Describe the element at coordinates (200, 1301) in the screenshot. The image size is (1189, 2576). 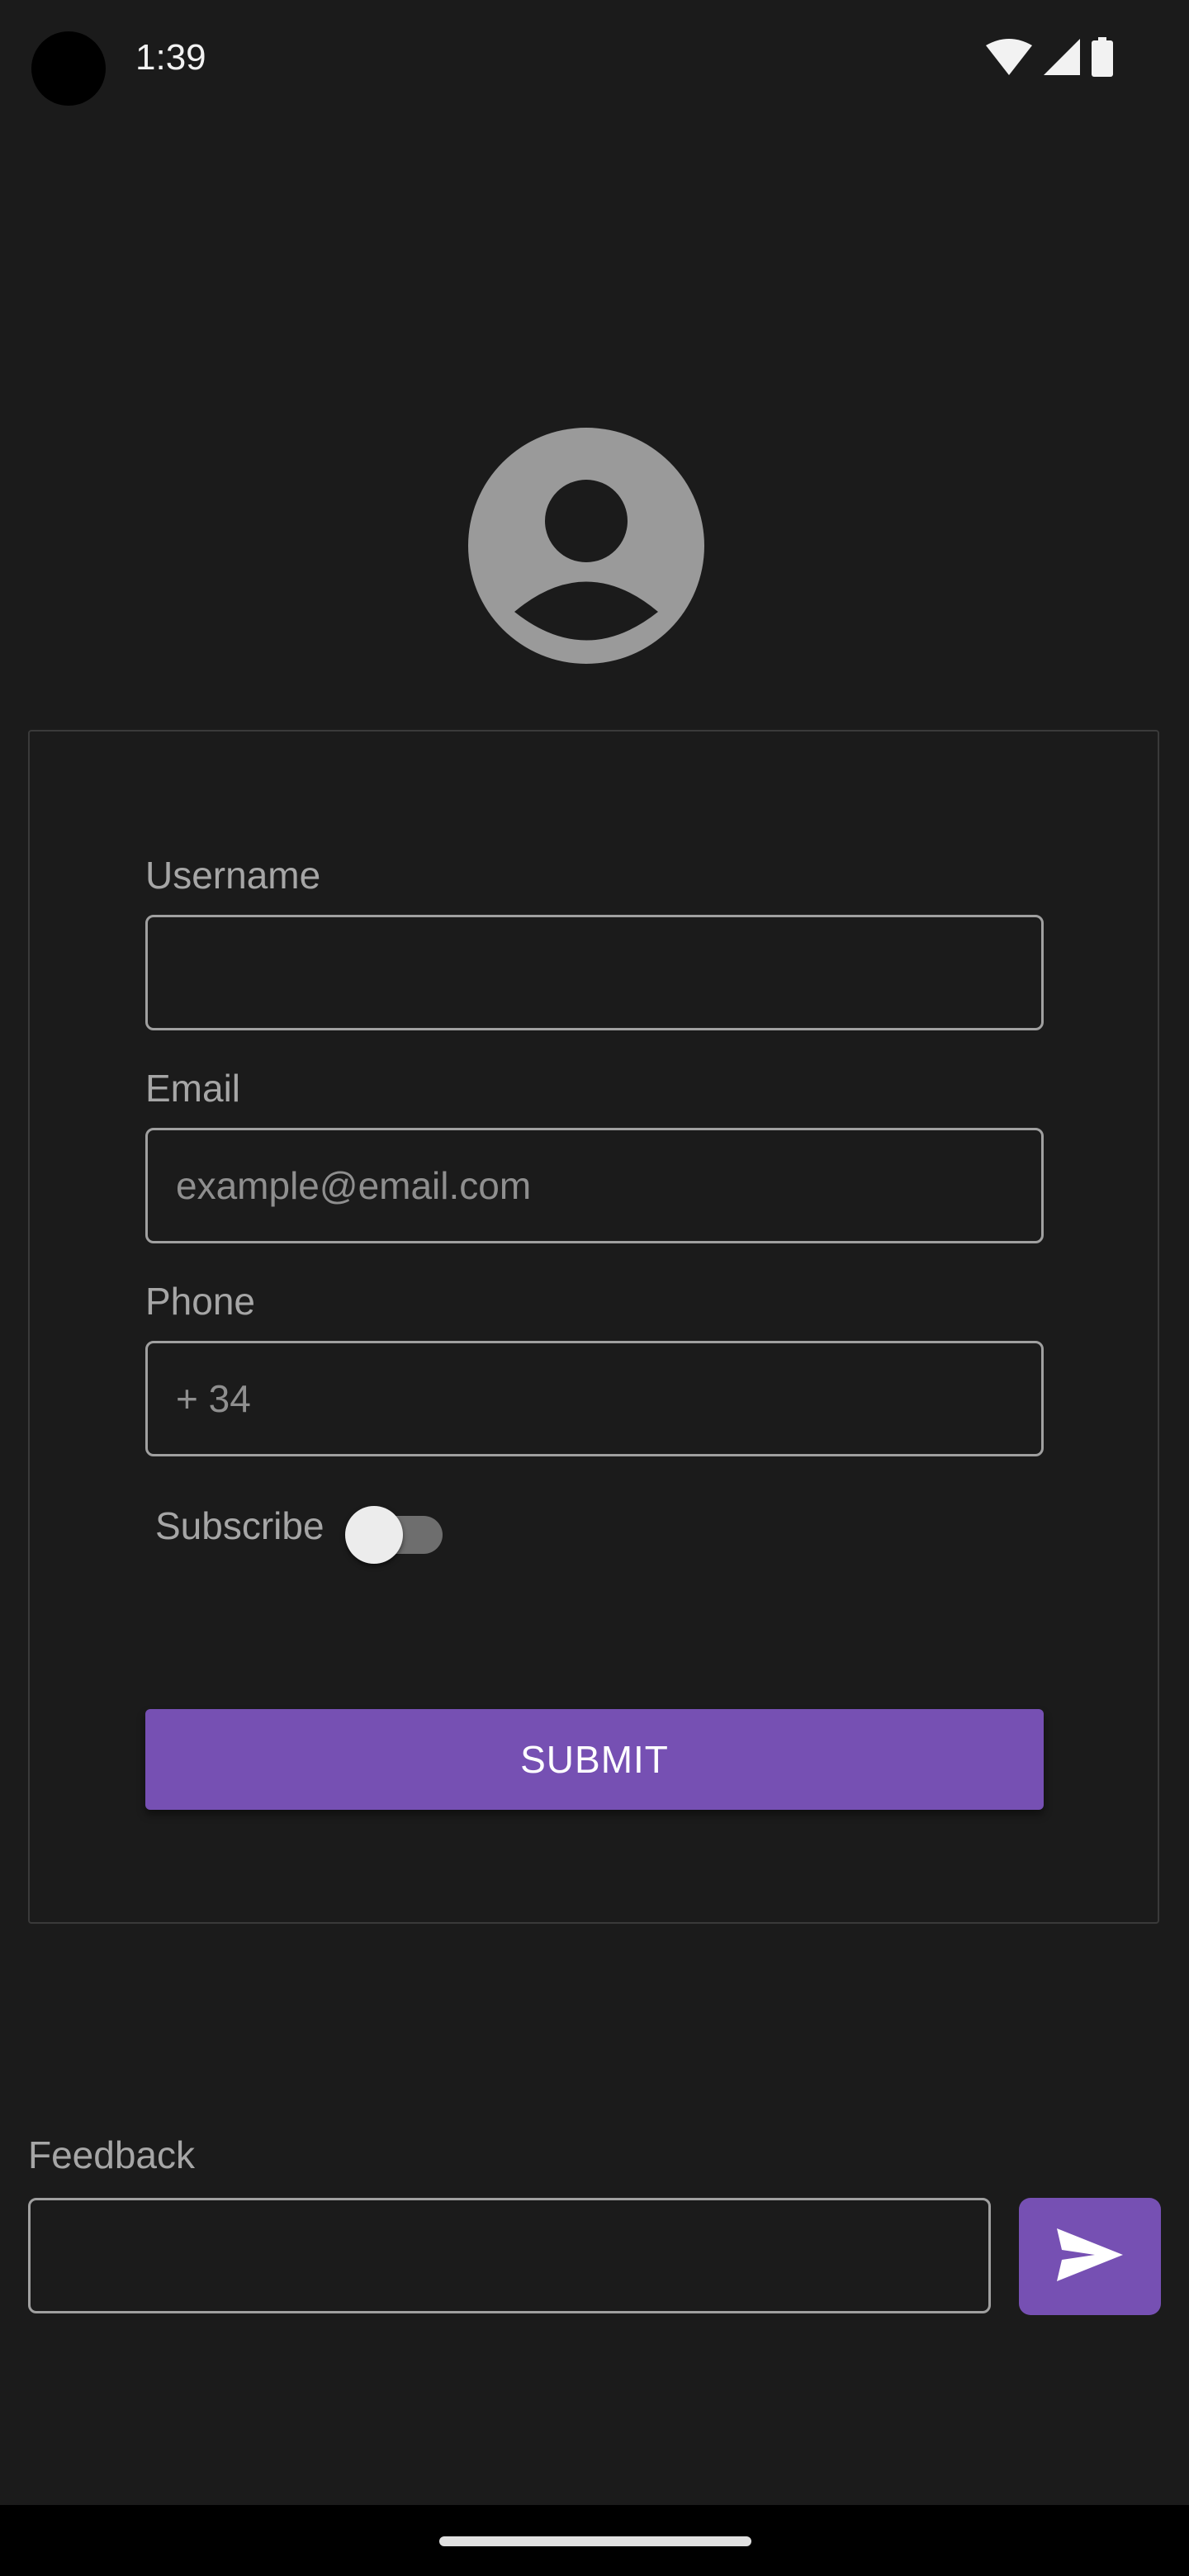
I see `phone-label: Phone` at that location.